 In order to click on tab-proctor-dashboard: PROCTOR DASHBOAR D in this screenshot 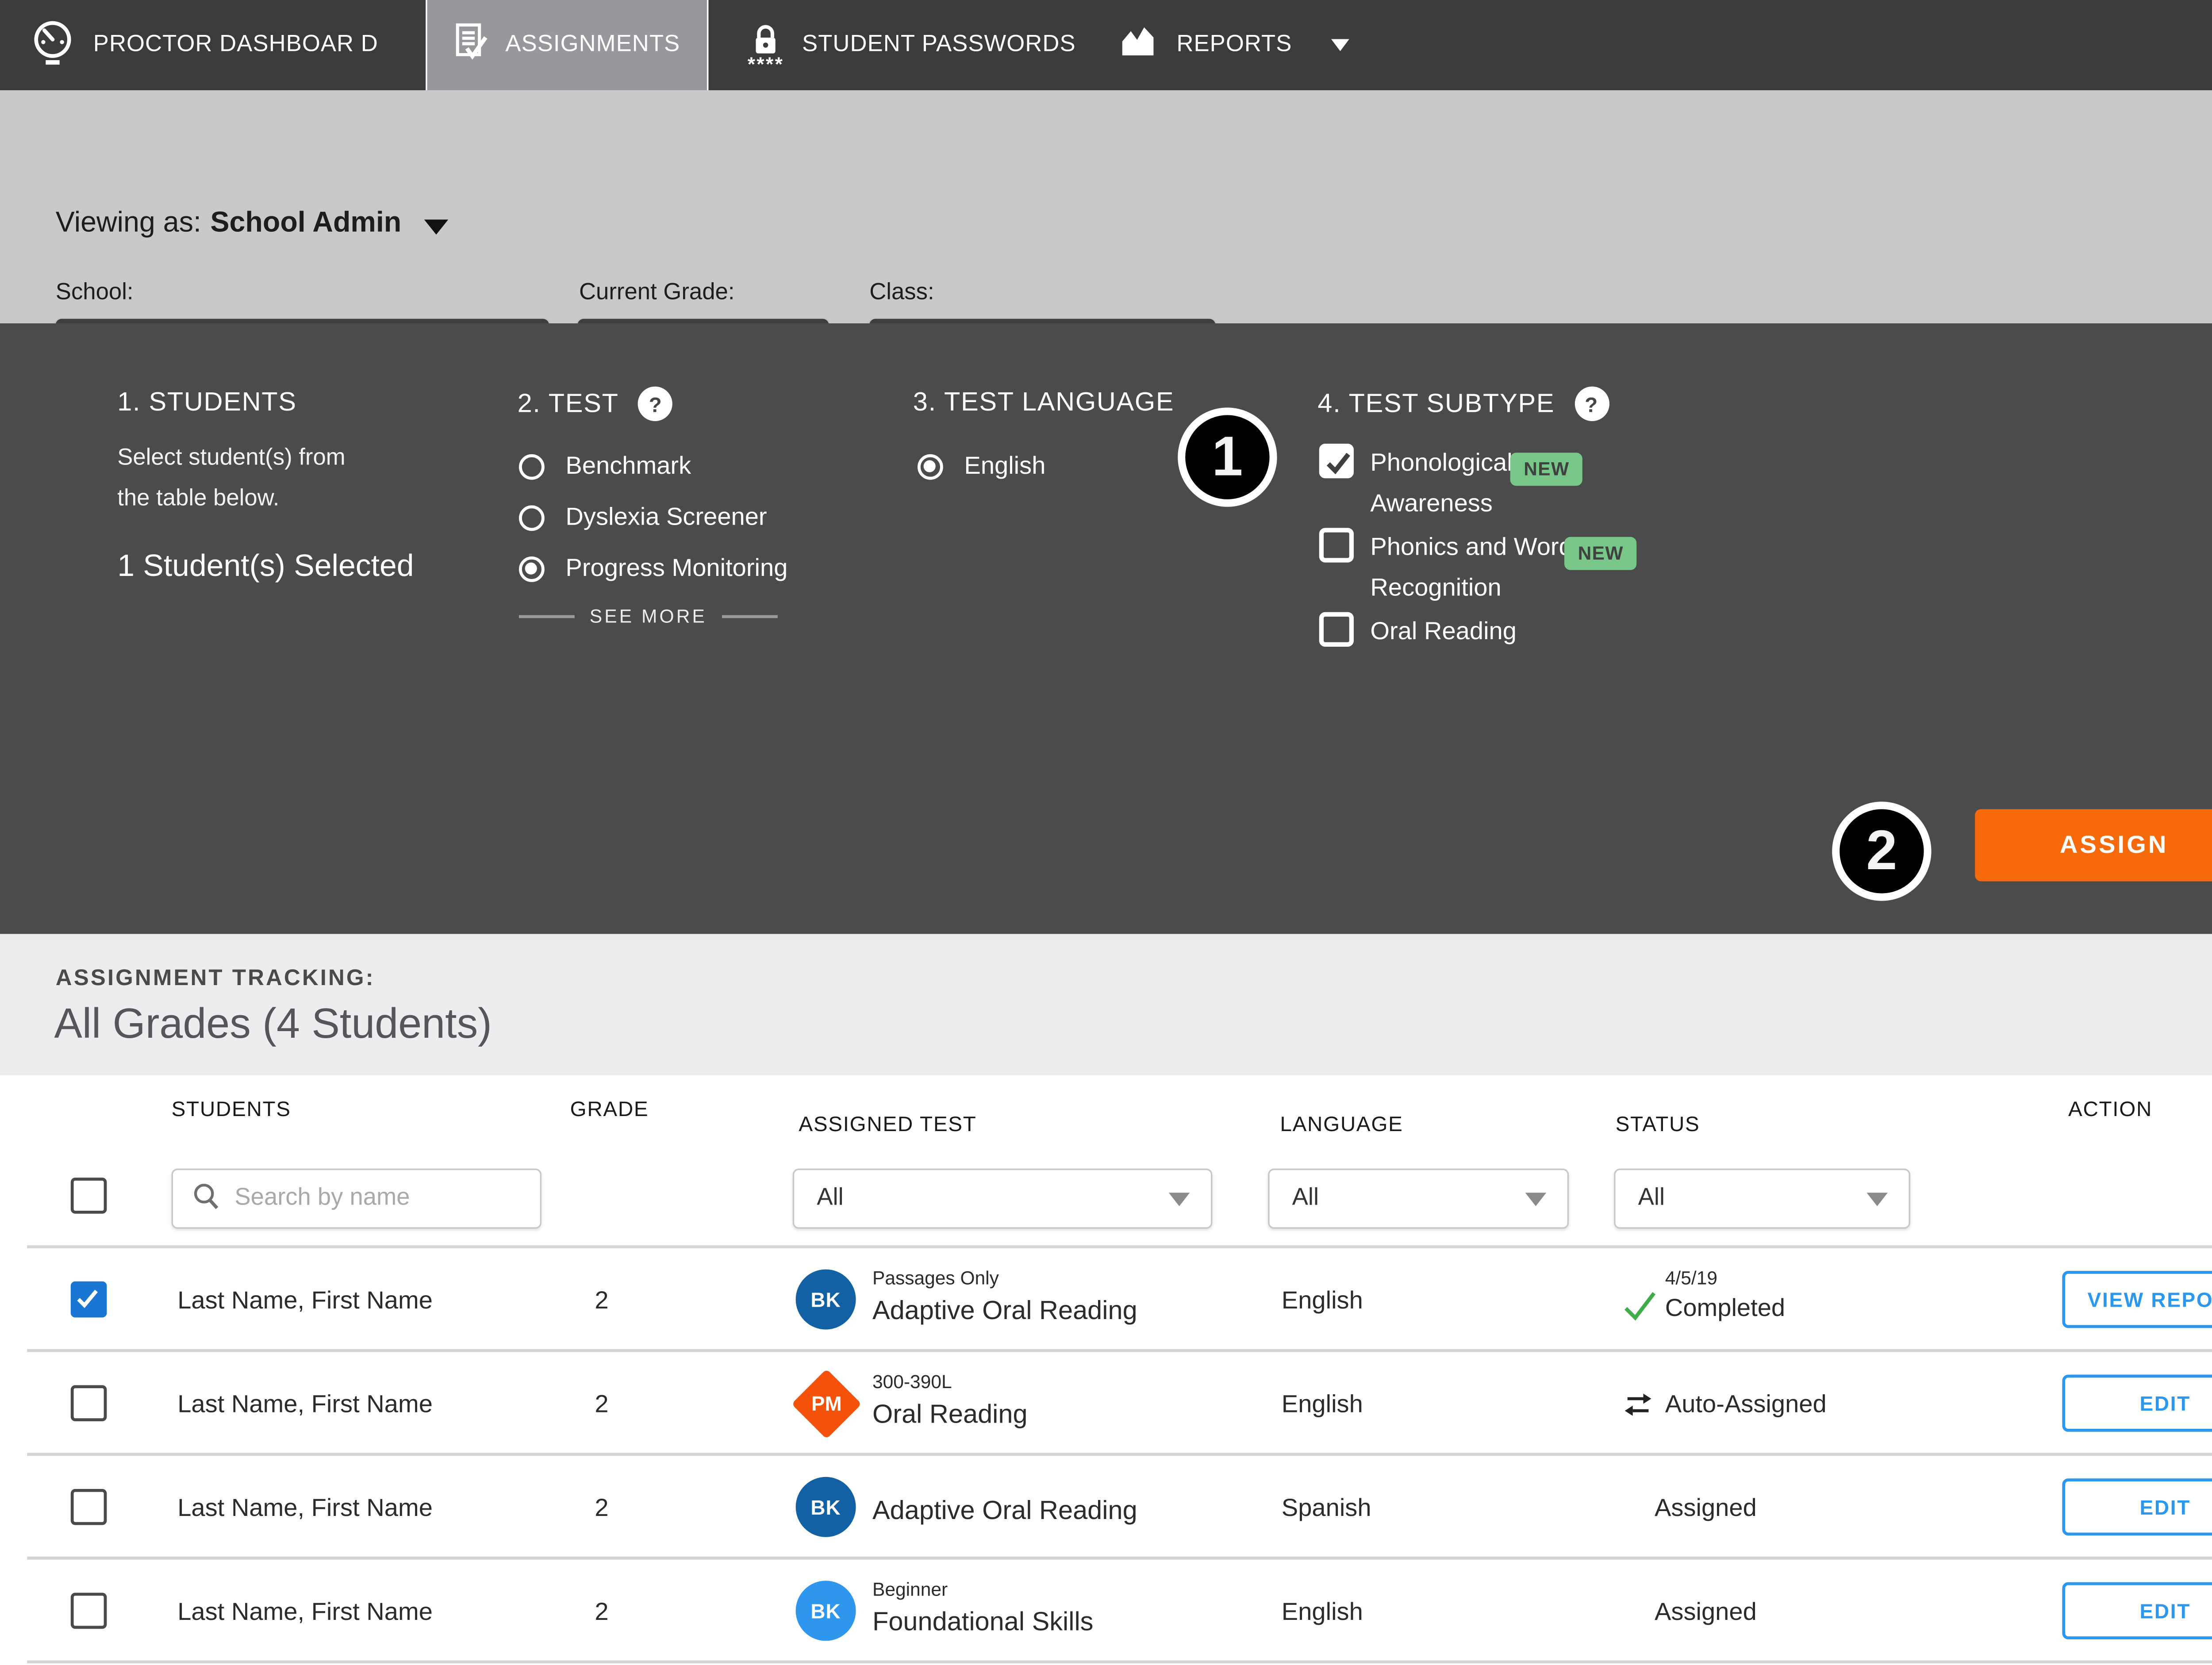, I will do `click(213, 45)`.